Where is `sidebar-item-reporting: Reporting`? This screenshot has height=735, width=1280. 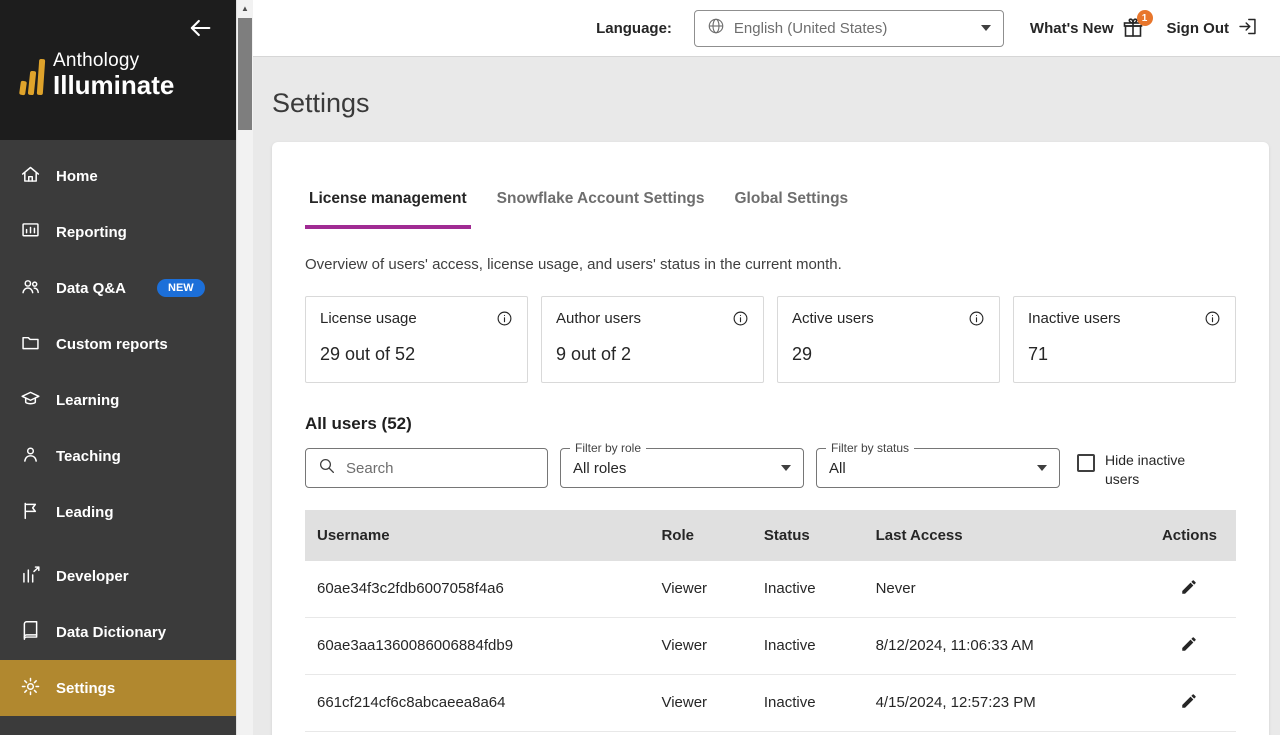 sidebar-item-reporting: Reporting is located at coordinates (118, 232).